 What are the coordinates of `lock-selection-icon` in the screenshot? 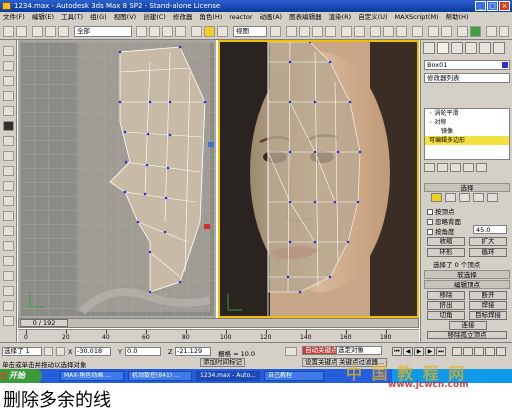 It's located at (48, 351).